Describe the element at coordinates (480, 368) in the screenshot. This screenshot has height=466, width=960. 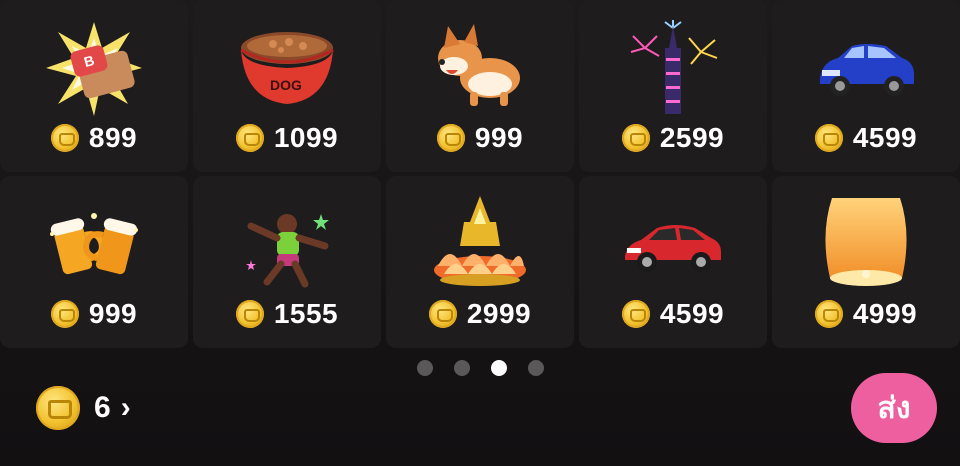
I see `page-indicator` at that location.